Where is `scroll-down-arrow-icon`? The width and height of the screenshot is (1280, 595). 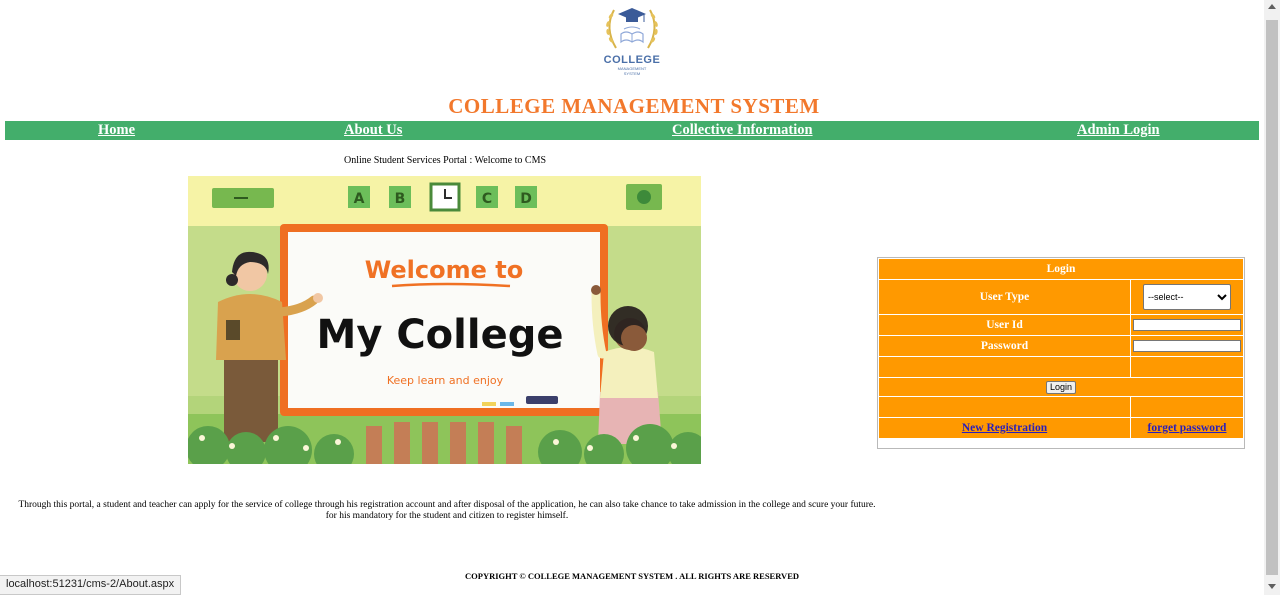
scroll-down-arrow-icon is located at coordinates (1272, 586).